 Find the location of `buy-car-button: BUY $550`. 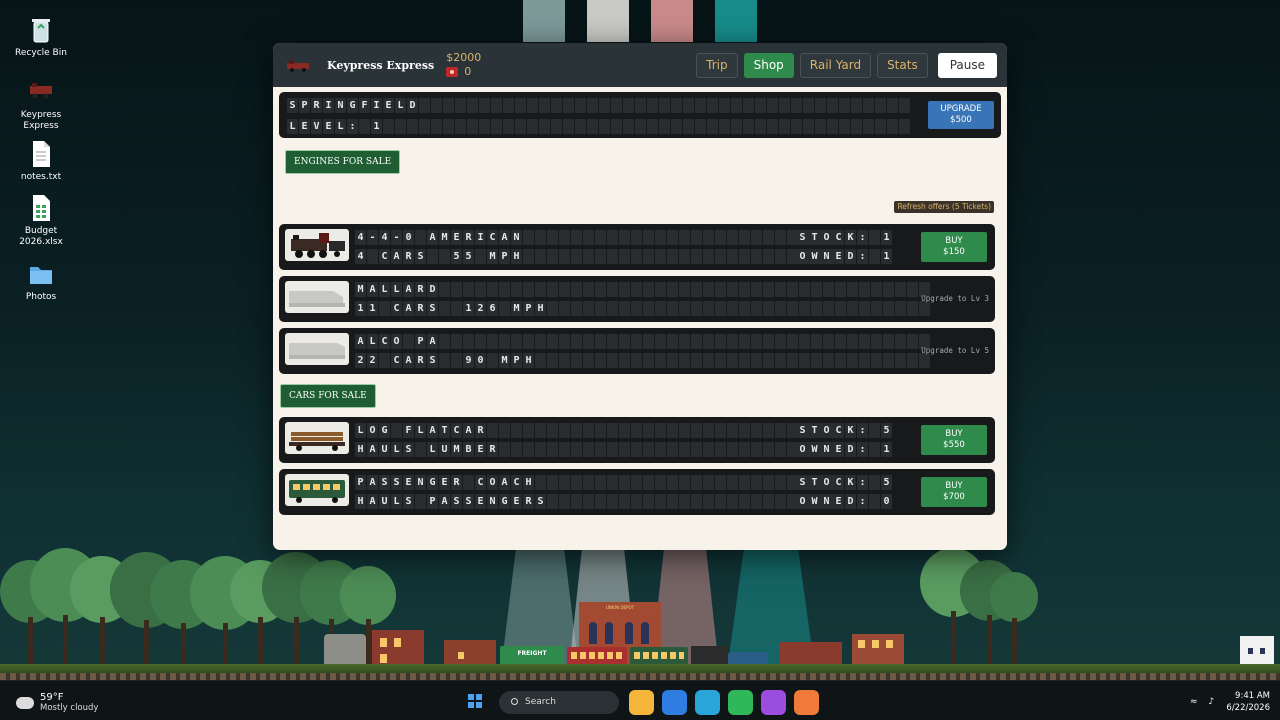

buy-car-button: BUY $550 is located at coordinates (954, 440).